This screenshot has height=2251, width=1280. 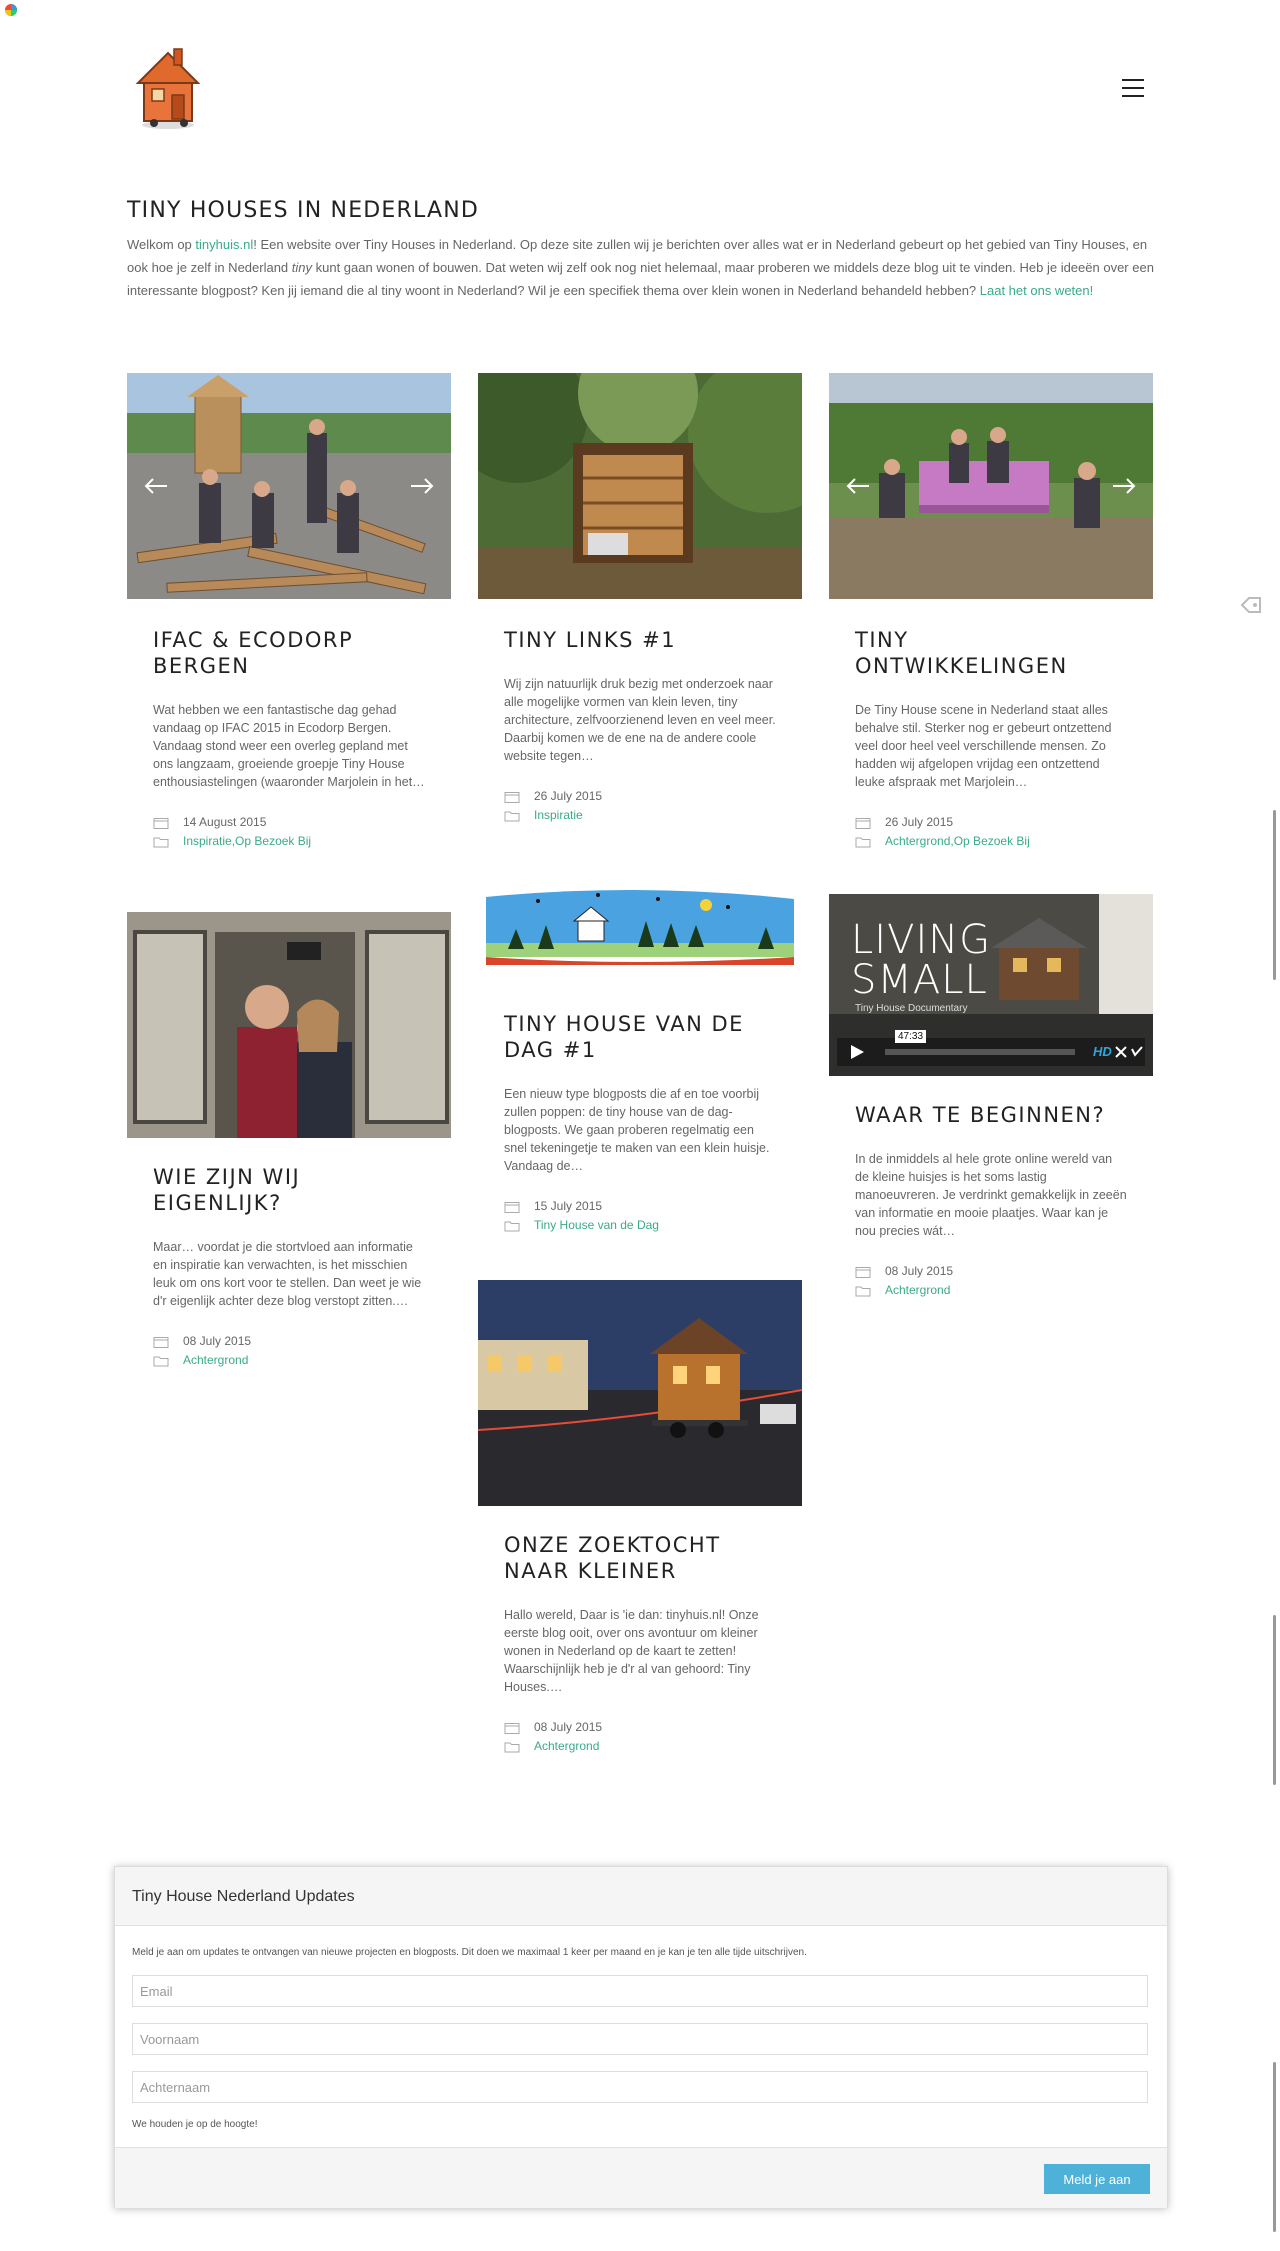 I want to click on post-date: 14 August 2015, so click(x=225, y=822).